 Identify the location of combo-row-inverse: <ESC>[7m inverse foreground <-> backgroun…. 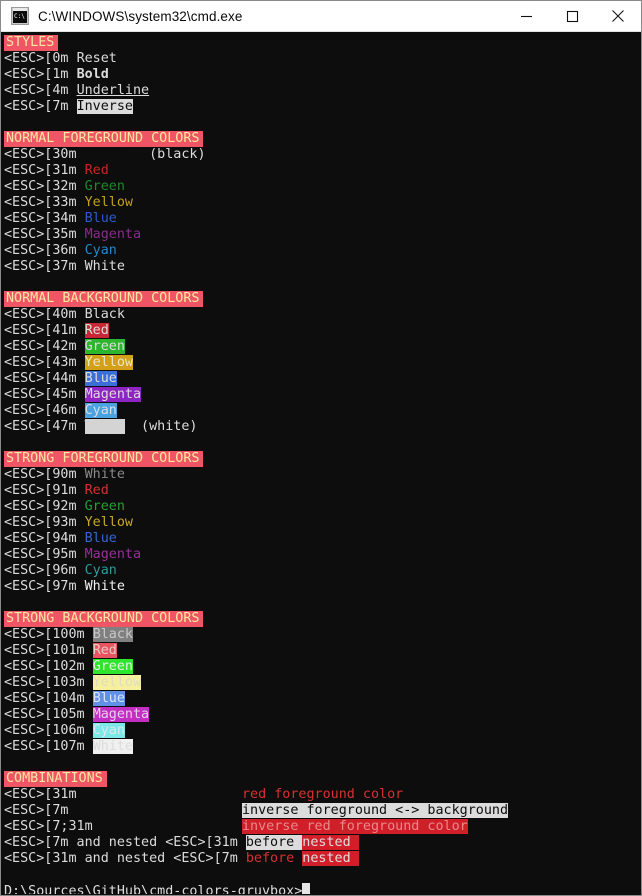
(321, 811).